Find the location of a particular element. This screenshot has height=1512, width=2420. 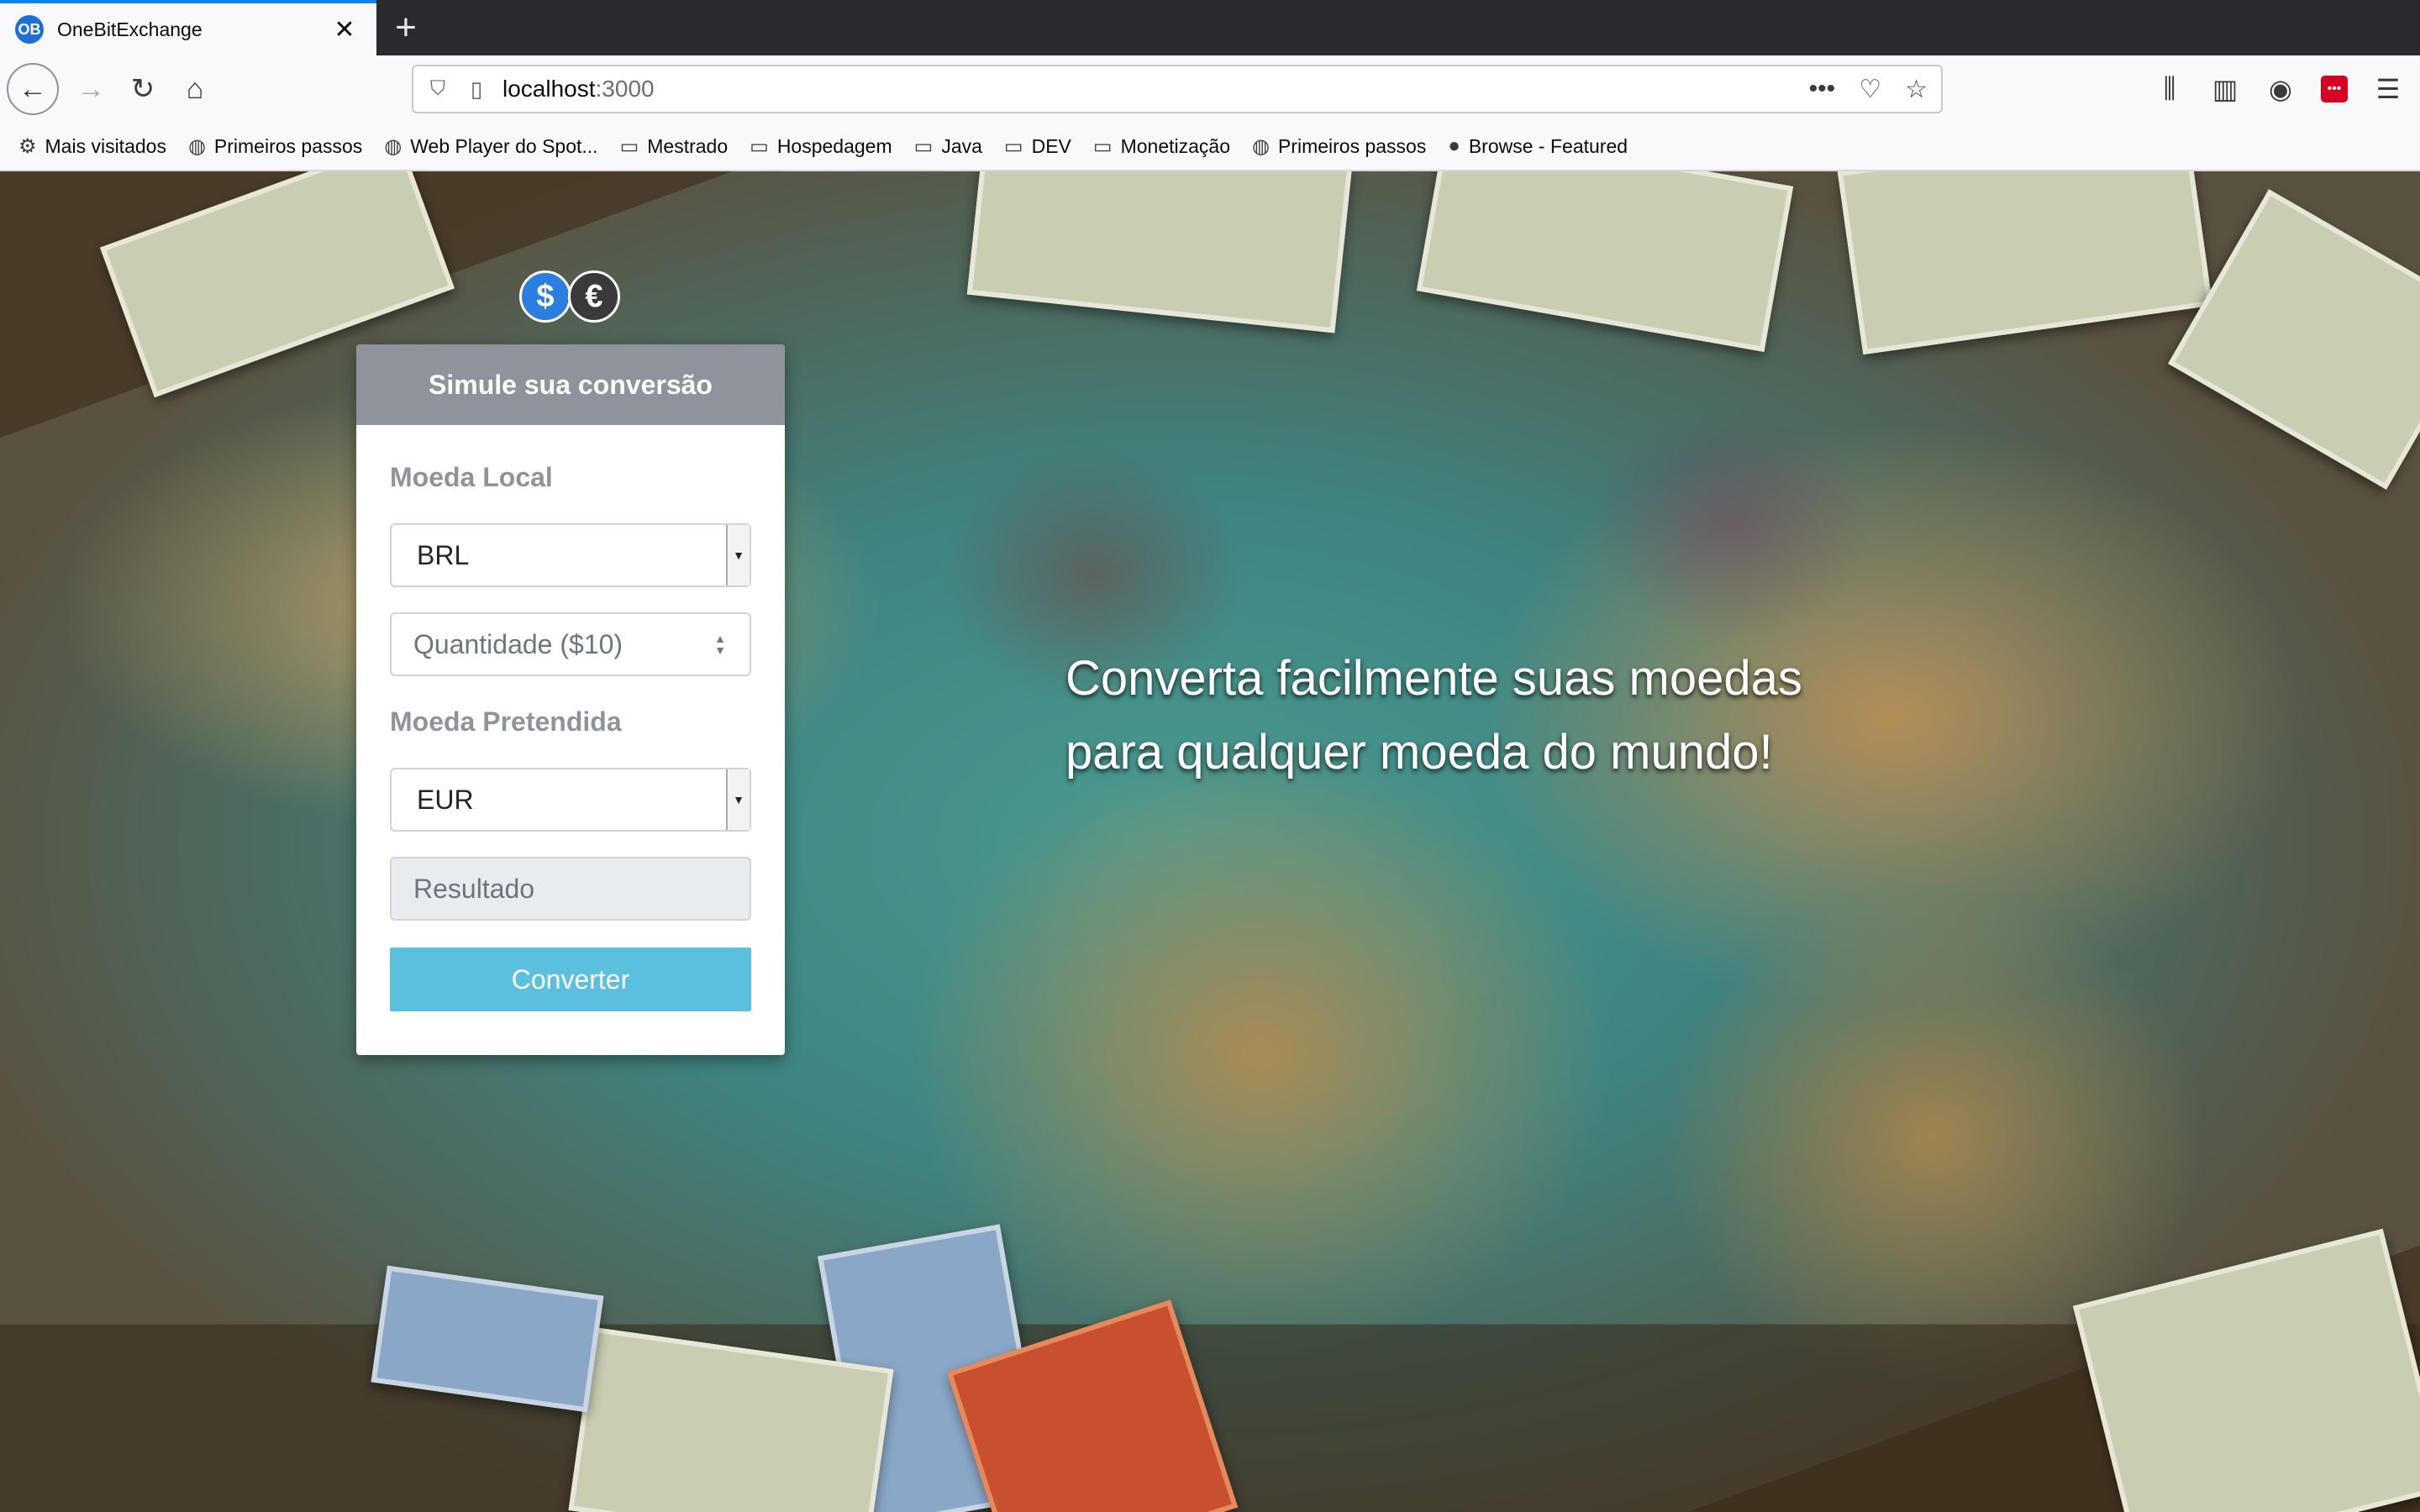

pocket-icon: ♡ is located at coordinates (1870, 89).